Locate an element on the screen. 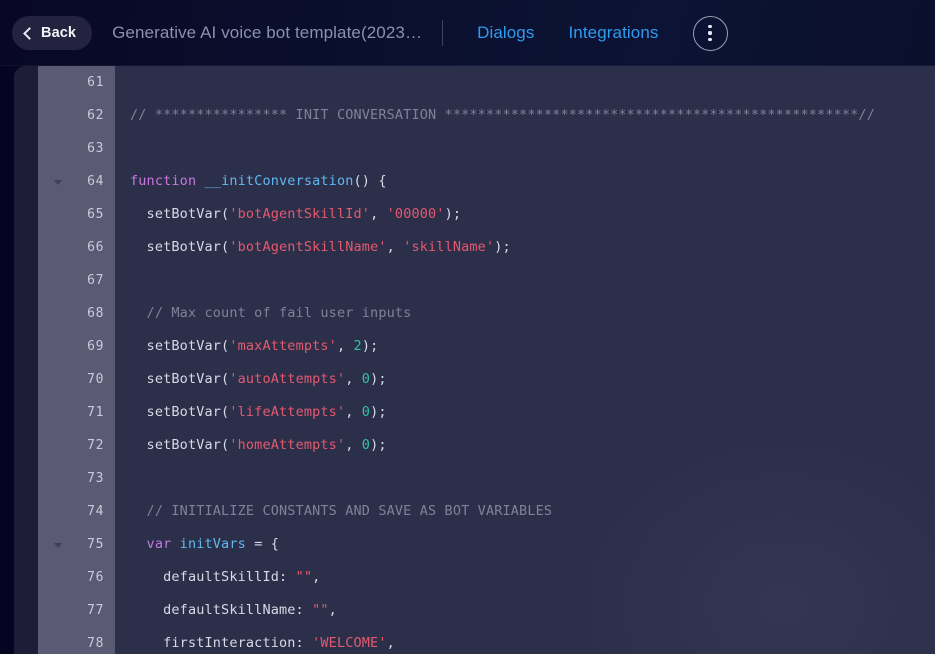  tab-dialogs: Dialogs is located at coordinates (505, 33).